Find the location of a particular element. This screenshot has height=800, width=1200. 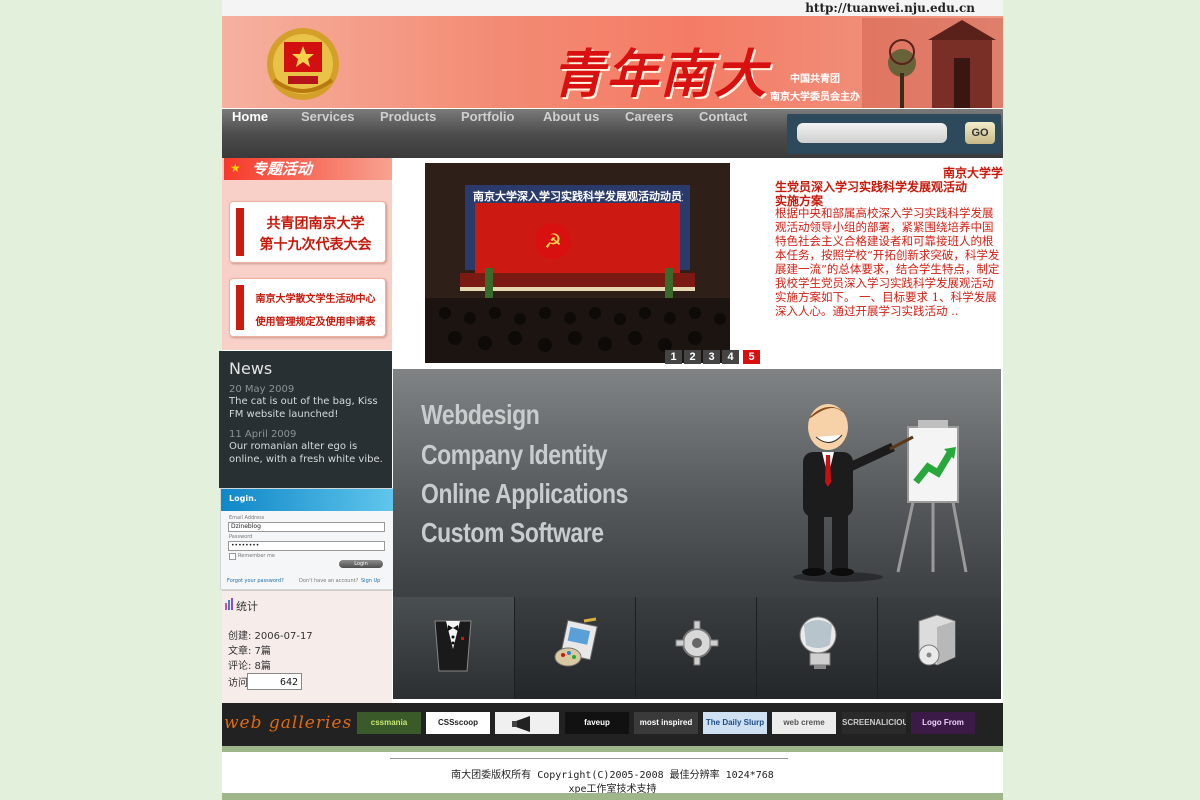

promo-congress-link: 共青团南京大学 第十九次代表大会 is located at coordinates (307, 232).